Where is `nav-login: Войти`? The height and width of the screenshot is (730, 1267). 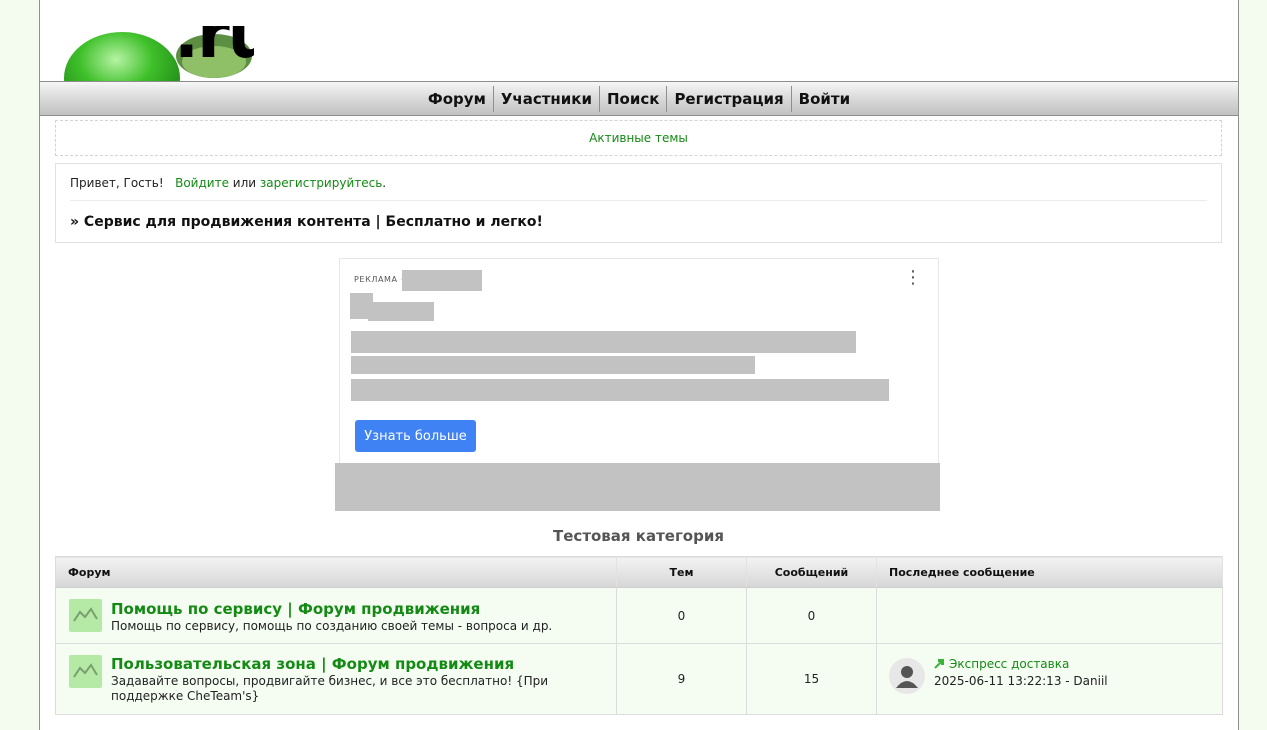 nav-login: Войти is located at coordinates (824, 99).